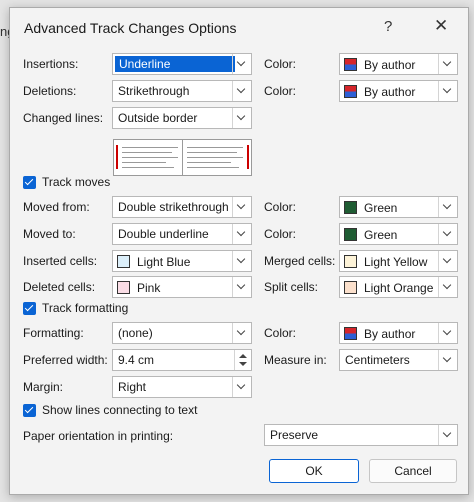 Image resolution: width=474 pixels, height=502 pixels. Describe the element at coordinates (85, 308) in the screenshot. I see `track-formatting-label: Track formatting` at that location.